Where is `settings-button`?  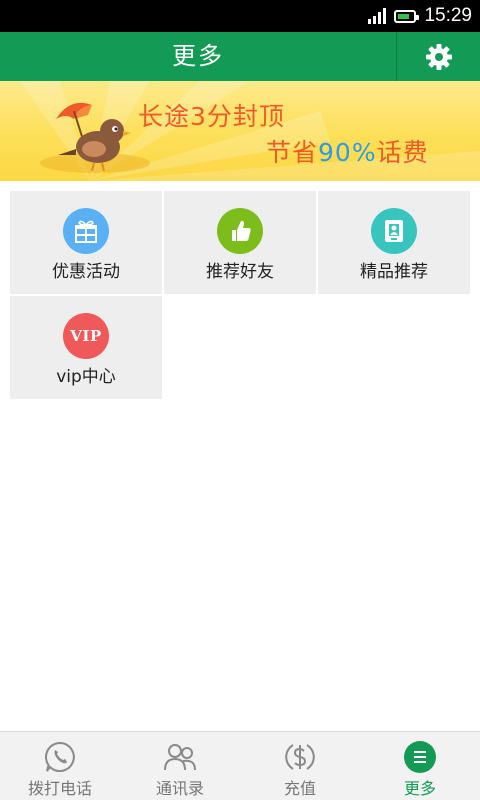
settings-button is located at coordinates (438, 56).